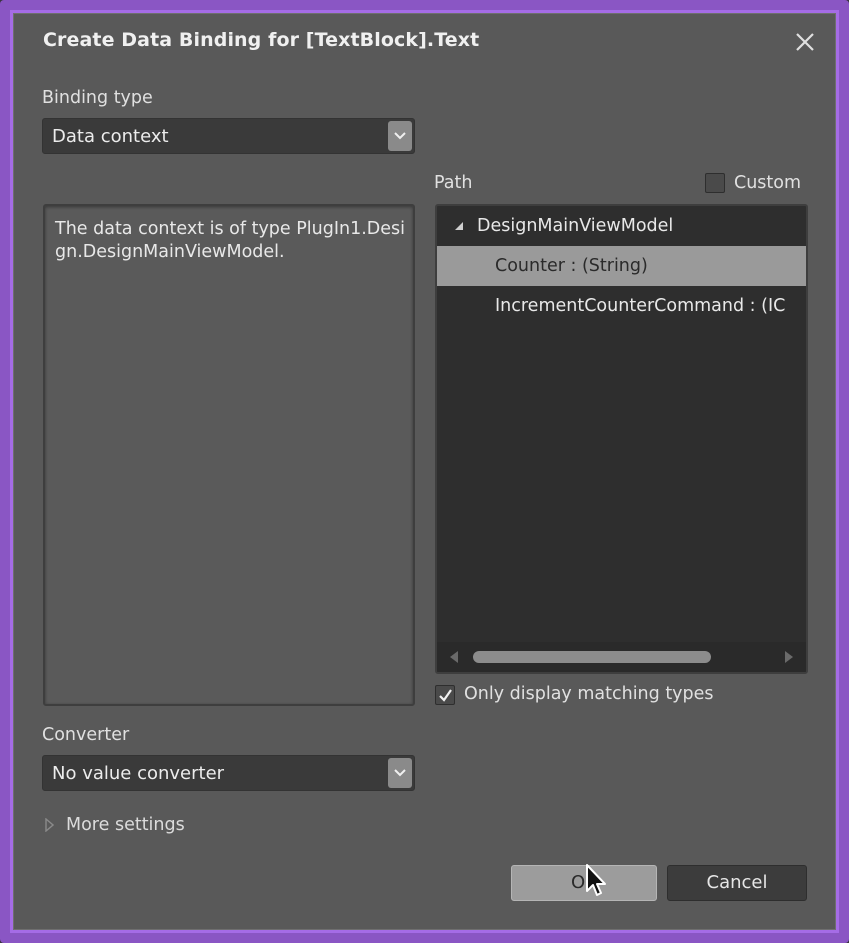 The width and height of the screenshot is (849, 943). Describe the element at coordinates (571, 266) in the screenshot. I see `tree-item-label: Counter : (String)` at that location.